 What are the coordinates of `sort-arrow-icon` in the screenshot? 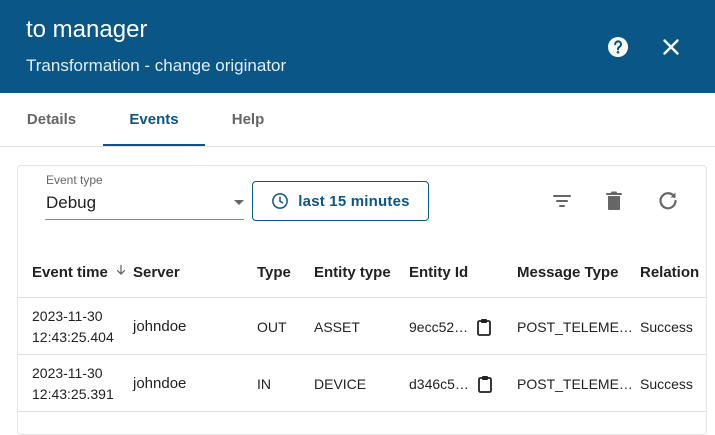 It's located at (121, 272).